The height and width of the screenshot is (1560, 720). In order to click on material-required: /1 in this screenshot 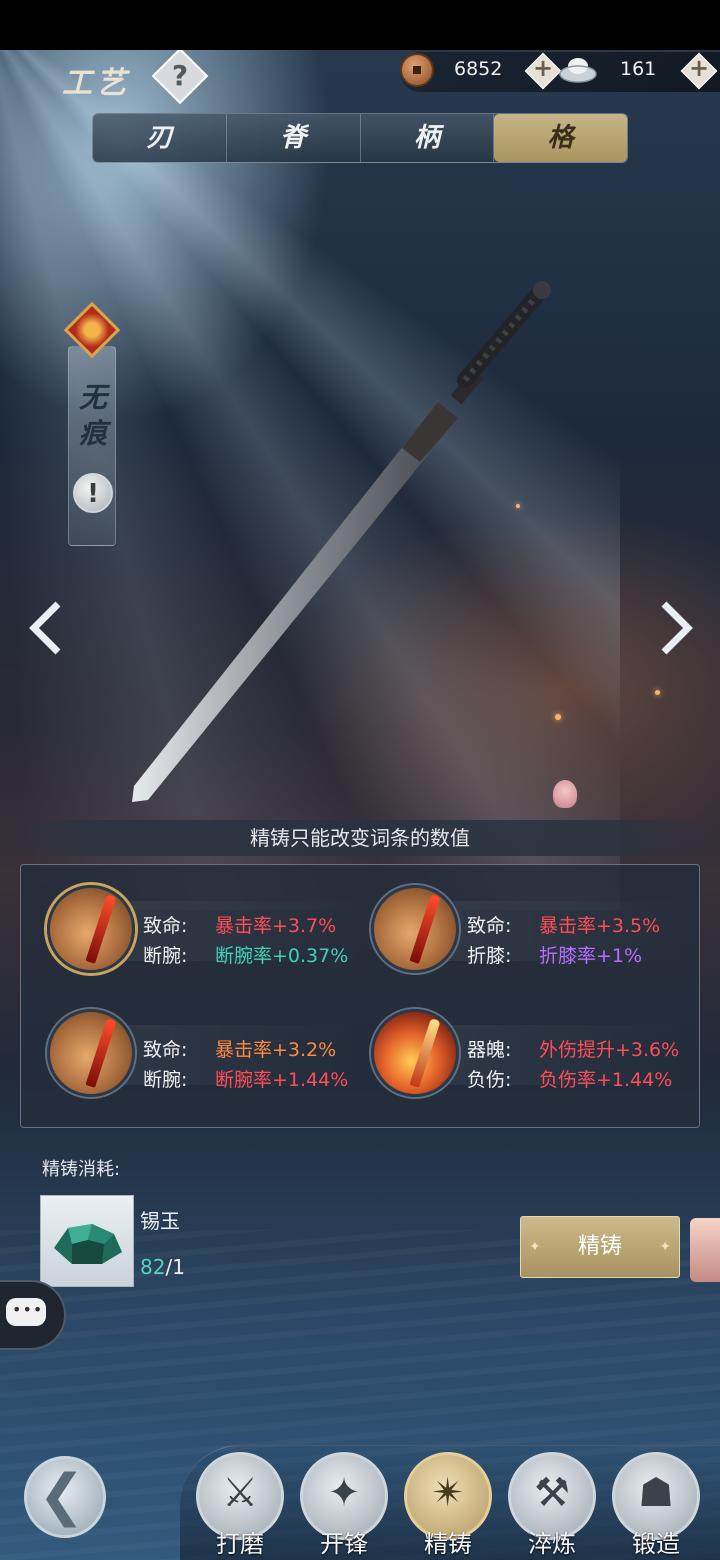, I will do `click(175, 1267)`.